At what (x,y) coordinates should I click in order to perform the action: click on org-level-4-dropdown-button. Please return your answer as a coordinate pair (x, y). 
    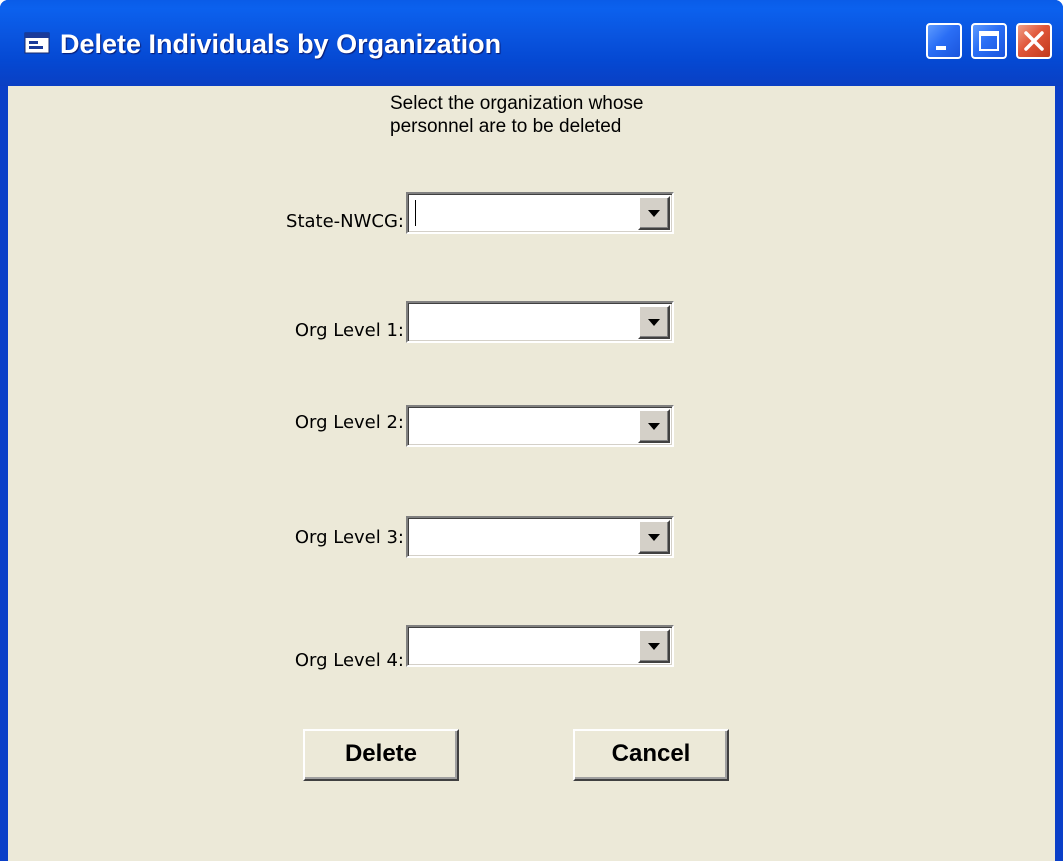
    Looking at the image, I should click on (654, 646).